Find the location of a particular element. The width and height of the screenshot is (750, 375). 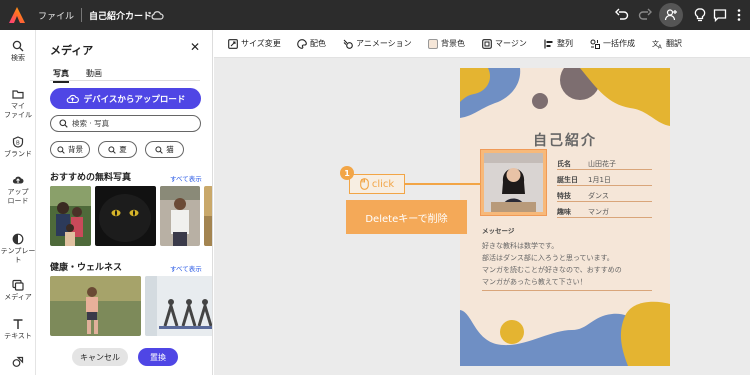

document-title: 自己紹介カード is located at coordinates (120, 15).